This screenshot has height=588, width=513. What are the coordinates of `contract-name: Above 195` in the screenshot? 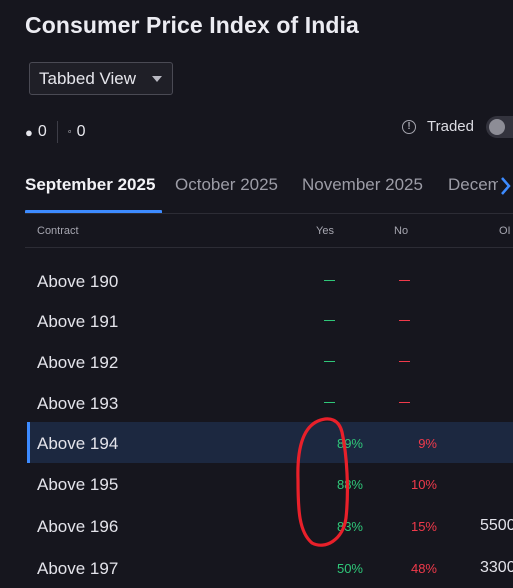 It's located at (78, 484).